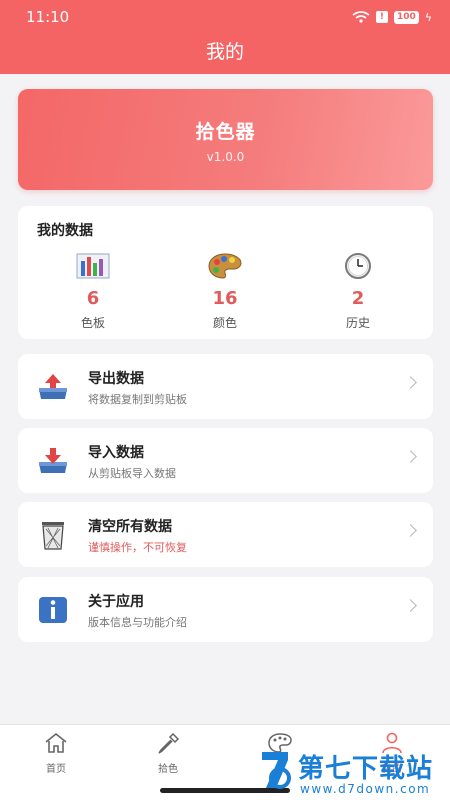 This screenshot has height=800, width=450. What do you see at coordinates (130, 527) in the screenshot?
I see `menu-title: 清空所有数据` at bounding box center [130, 527].